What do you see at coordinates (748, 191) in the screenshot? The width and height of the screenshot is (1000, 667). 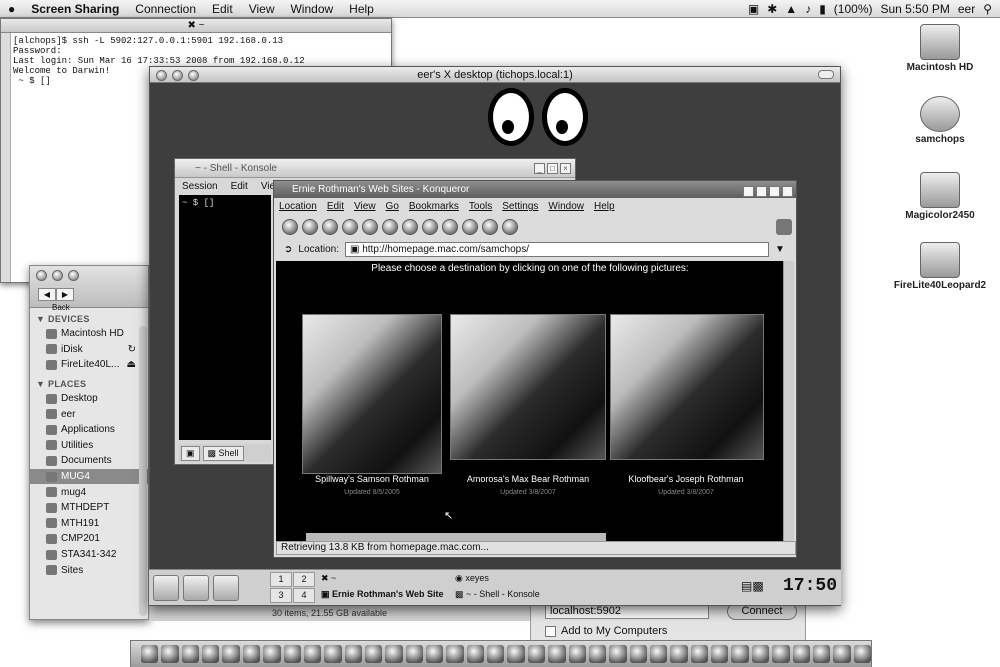 I see `help-icon: ?` at bounding box center [748, 191].